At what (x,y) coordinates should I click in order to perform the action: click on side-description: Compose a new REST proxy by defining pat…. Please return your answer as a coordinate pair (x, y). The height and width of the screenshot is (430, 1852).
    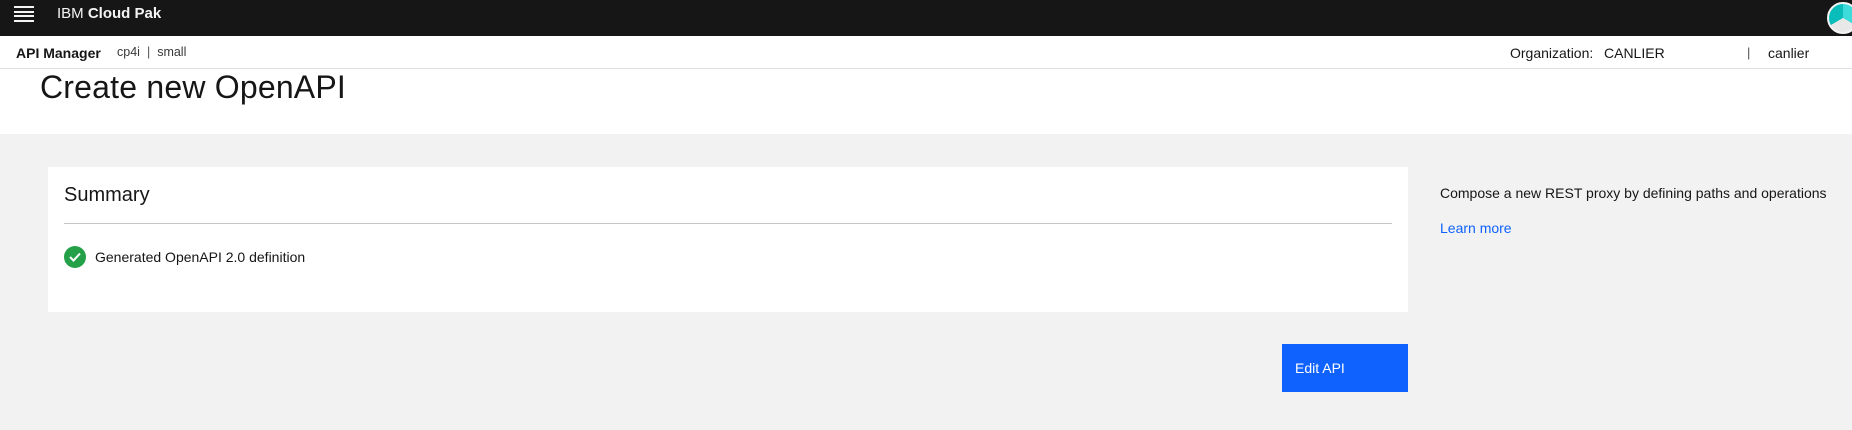
    Looking at the image, I should click on (1633, 193).